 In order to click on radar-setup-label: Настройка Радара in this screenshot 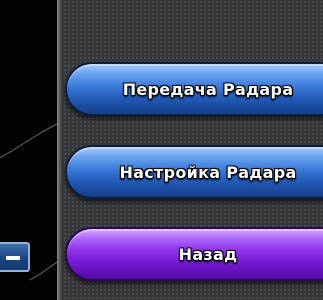, I will do `click(208, 172)`.